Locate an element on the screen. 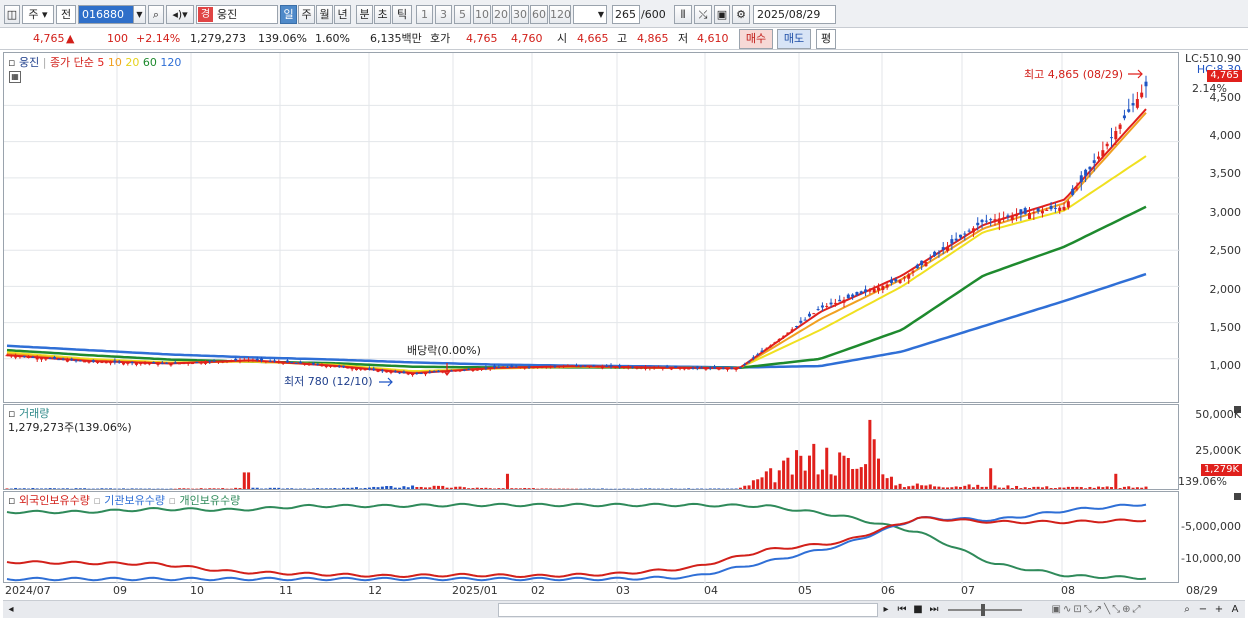 Image resolution: width=1248 pixels, height=621 pixels. scroll-thumb is located at coordinates (688, 610).